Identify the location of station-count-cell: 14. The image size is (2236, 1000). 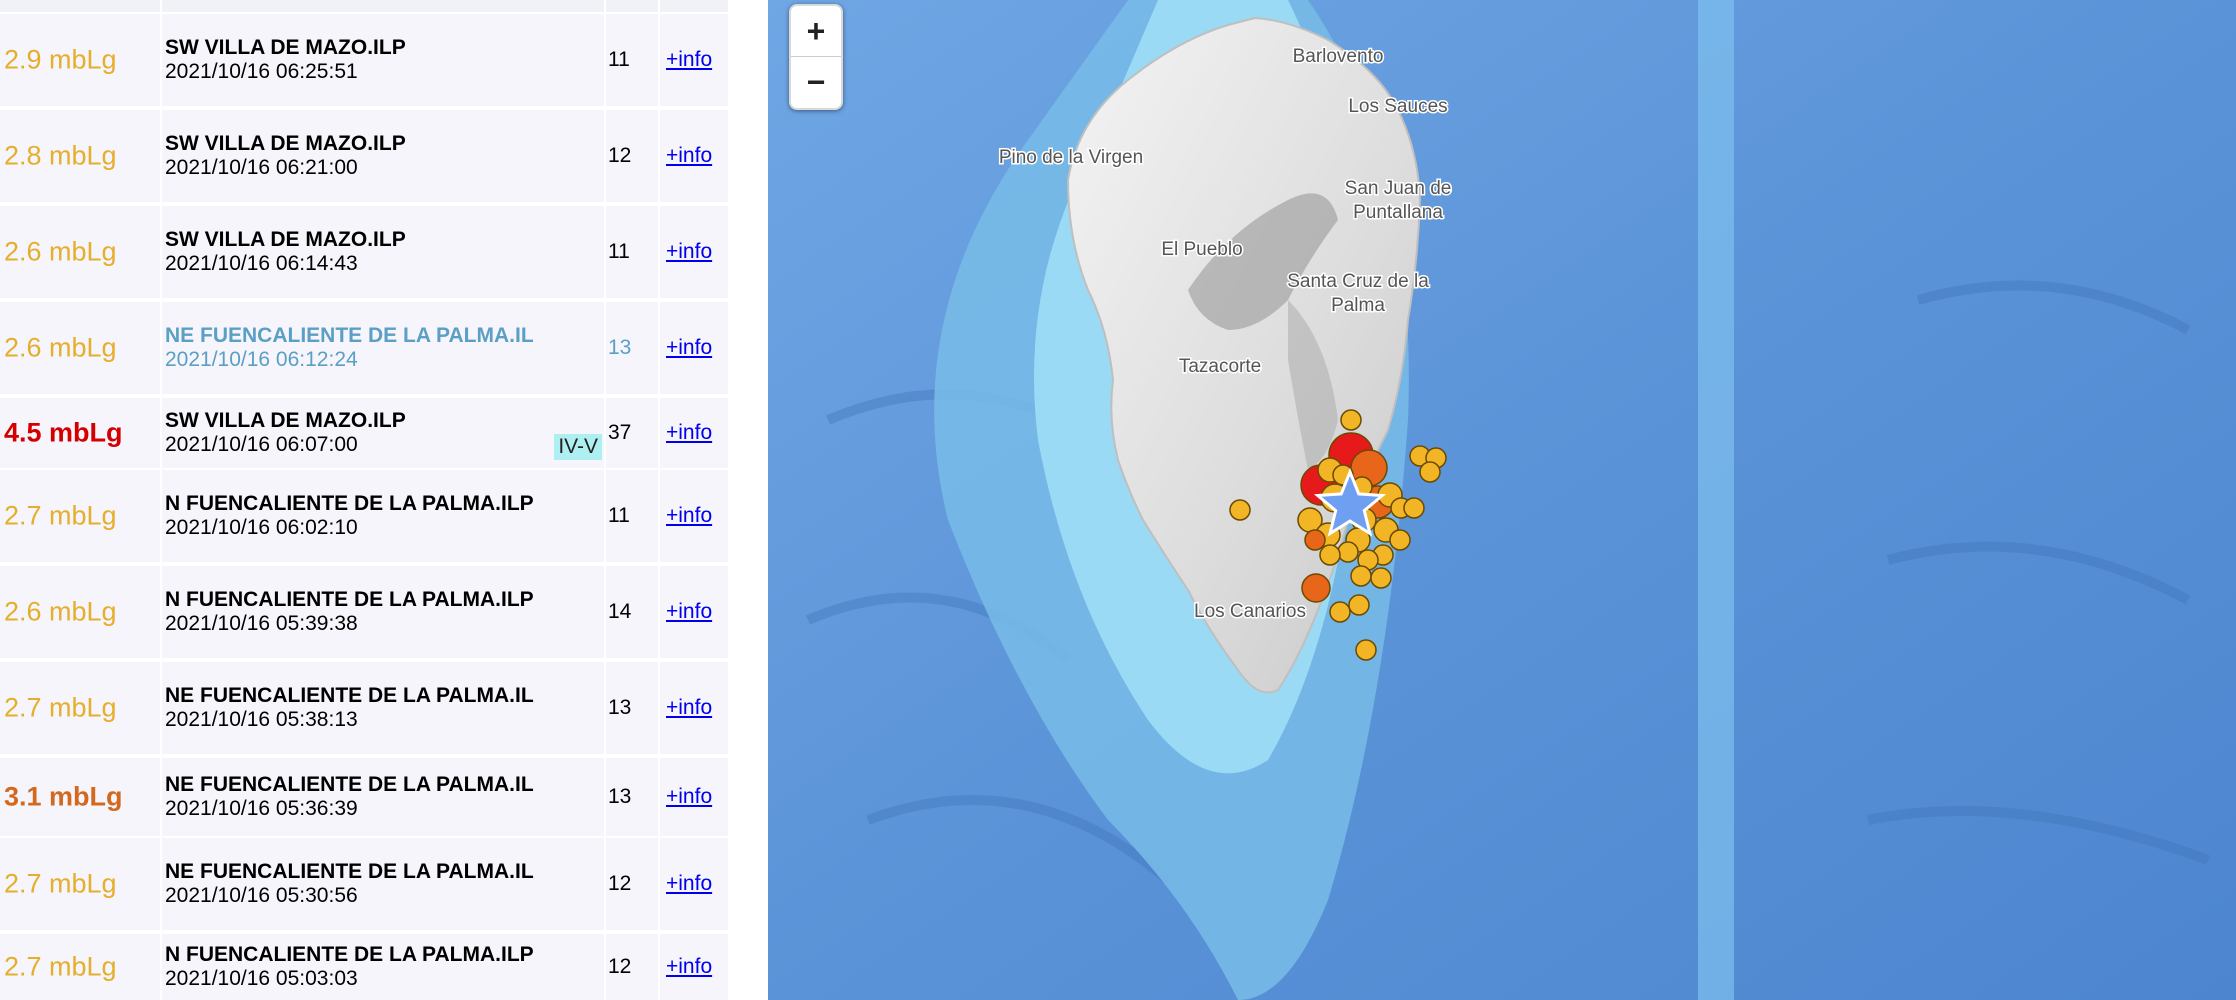
(632, 612).